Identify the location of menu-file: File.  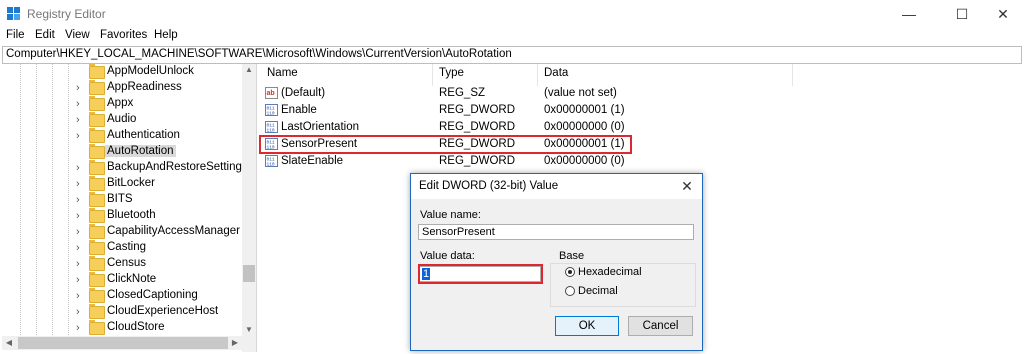
(15, 35).